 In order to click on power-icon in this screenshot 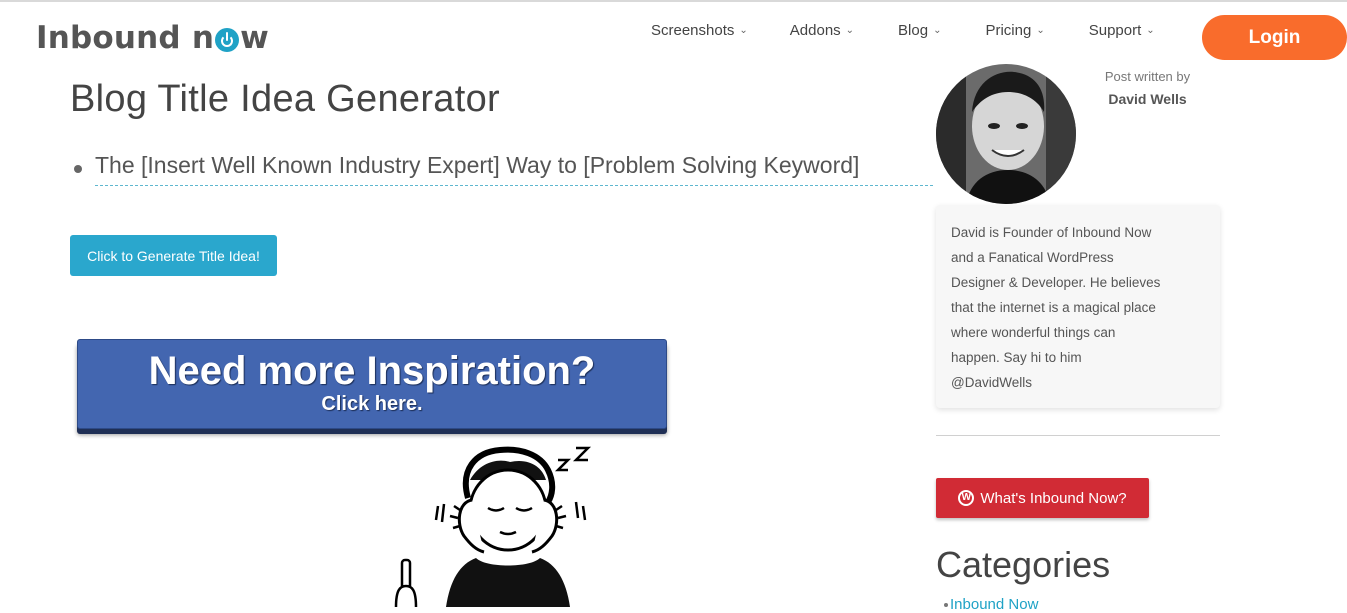, I will do `click(227, 40)`.